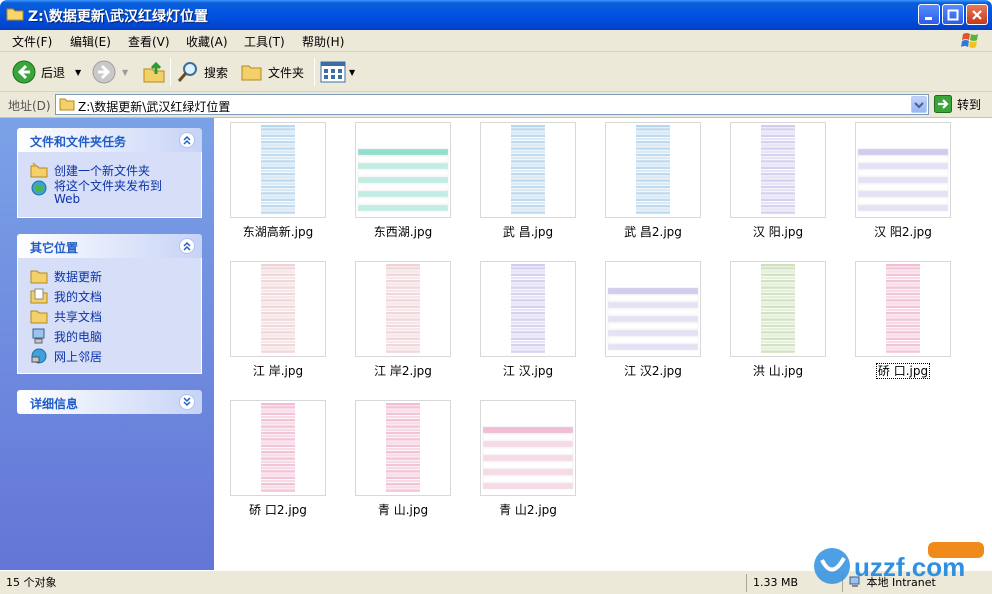 The height and width of the screenshot is (594, 992). Describe the element at coordinates (39, 188) in the screenshot. I see `publish-web-icon` at that location.